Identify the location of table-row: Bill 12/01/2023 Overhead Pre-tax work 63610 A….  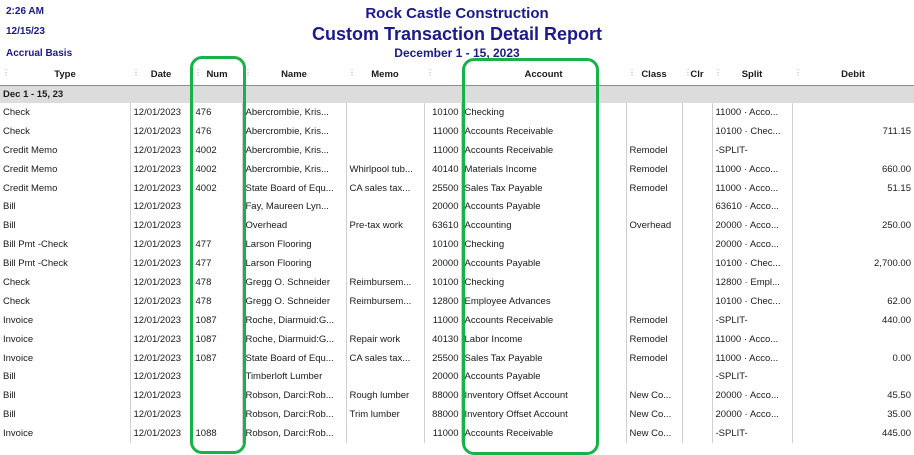
(457, 226).